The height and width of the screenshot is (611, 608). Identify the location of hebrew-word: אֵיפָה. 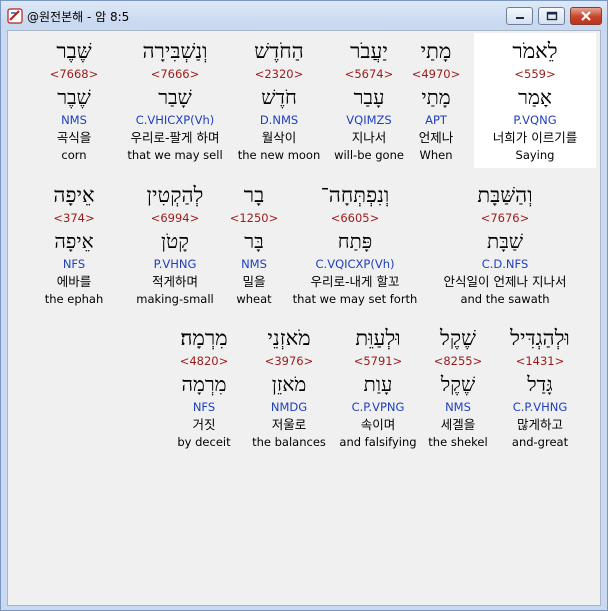
(74, 195).